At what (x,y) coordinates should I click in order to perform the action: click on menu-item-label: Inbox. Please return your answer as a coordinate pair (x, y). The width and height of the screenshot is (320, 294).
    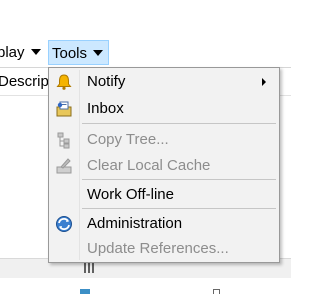
    Looking at the image, I should click on (105, 108).